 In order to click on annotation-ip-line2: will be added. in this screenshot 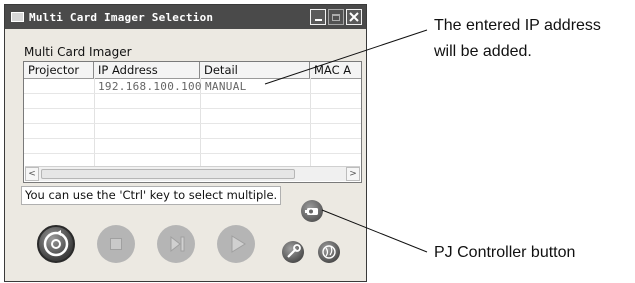, I will do `click(483, 51)`.